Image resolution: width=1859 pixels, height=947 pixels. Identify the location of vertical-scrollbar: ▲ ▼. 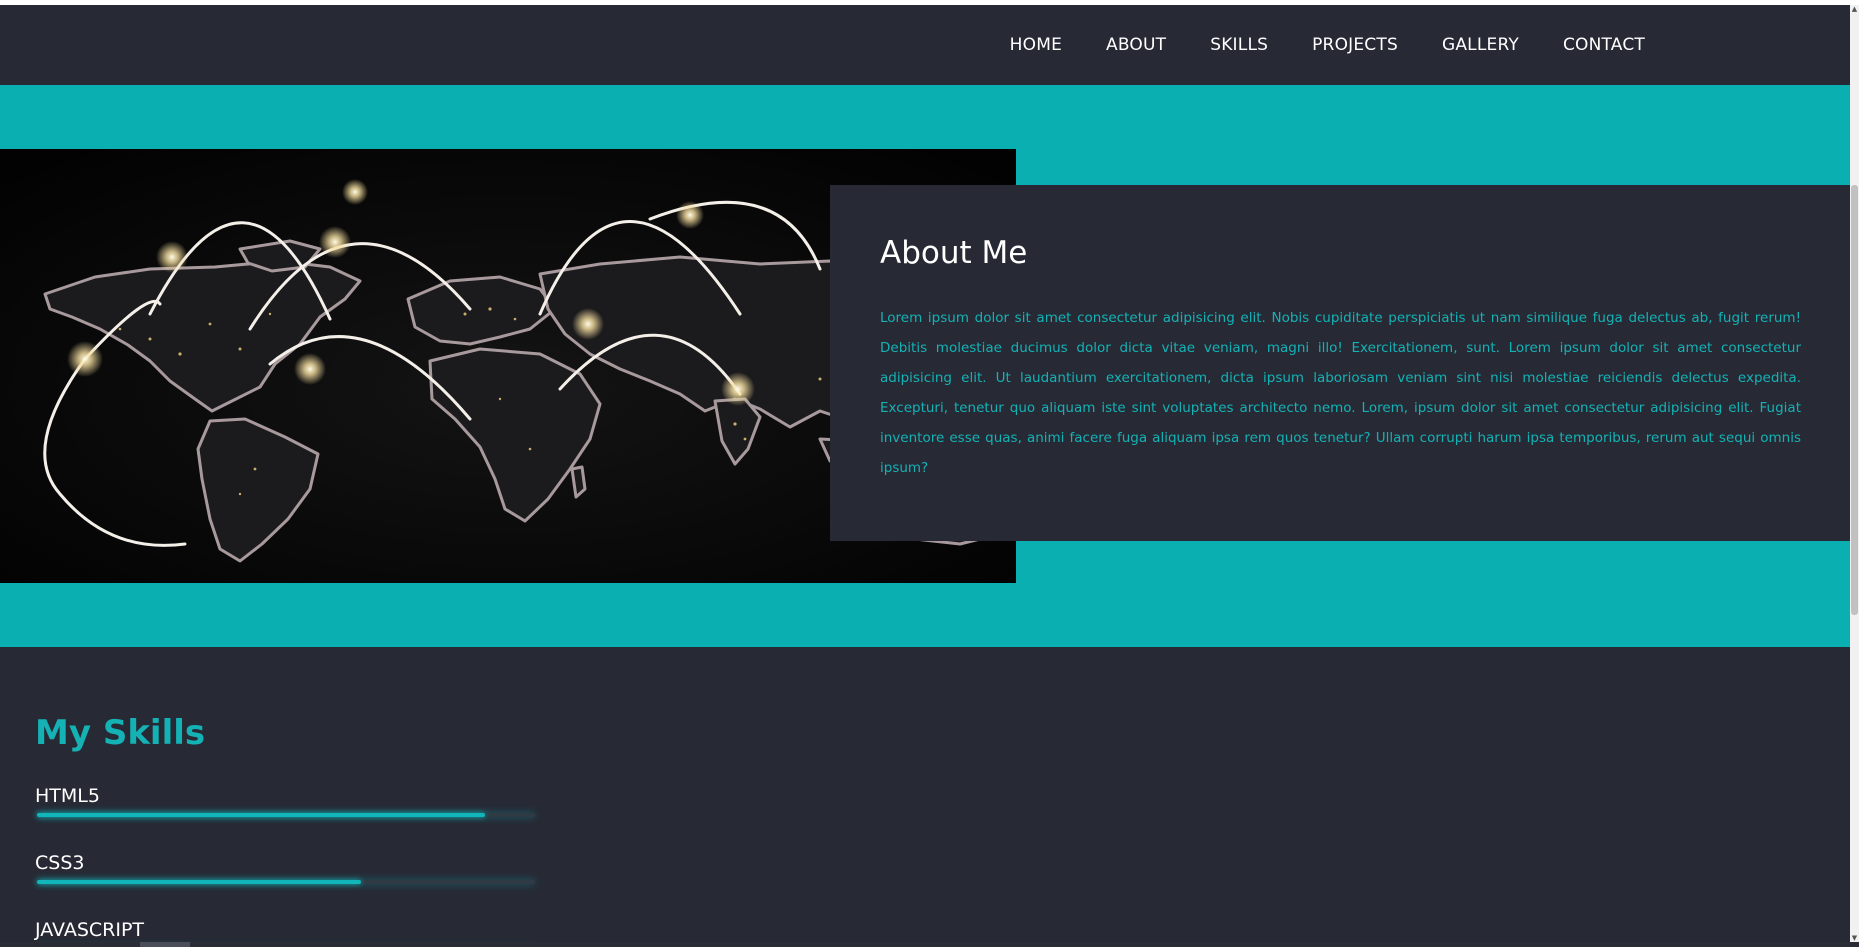
(1854, 473).